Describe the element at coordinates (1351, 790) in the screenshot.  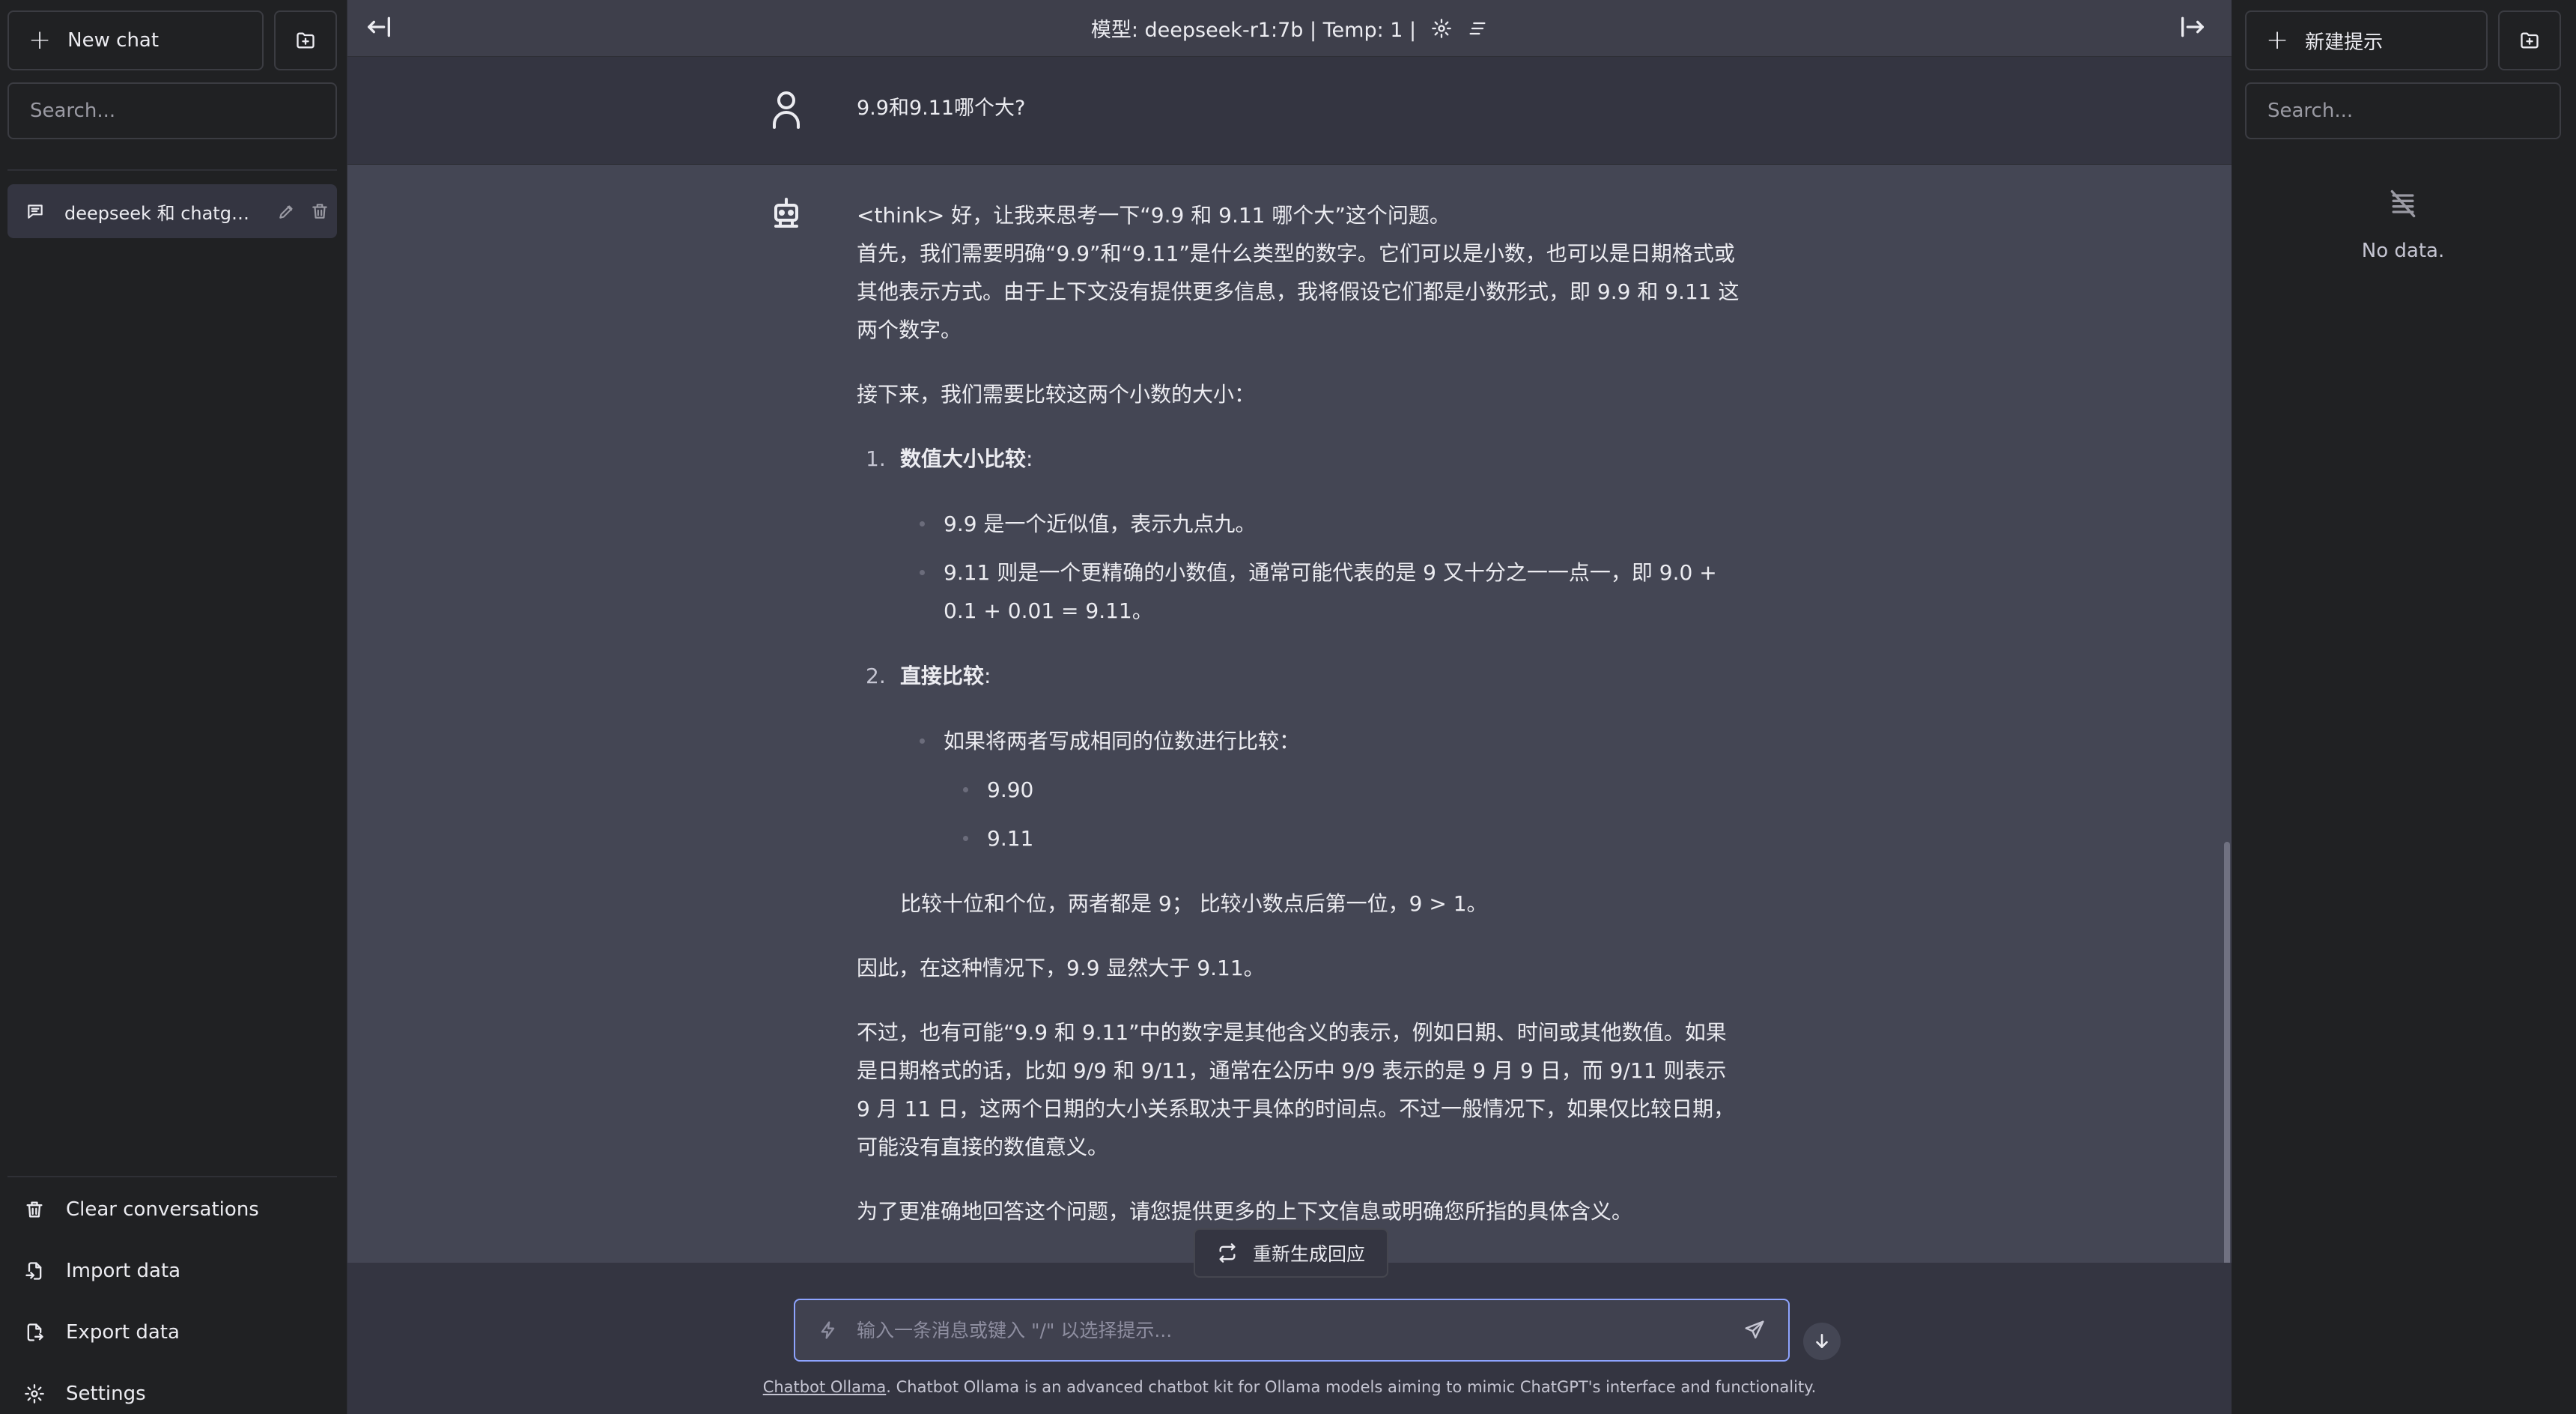
I see `list-item: 9.90` at that location.